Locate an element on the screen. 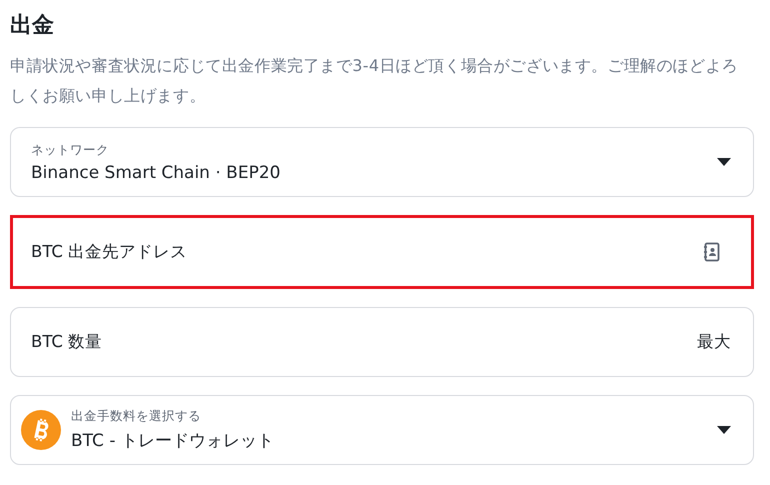 The image size is (770, 485). max-button: 最大 is located at coordinates (714, 342).